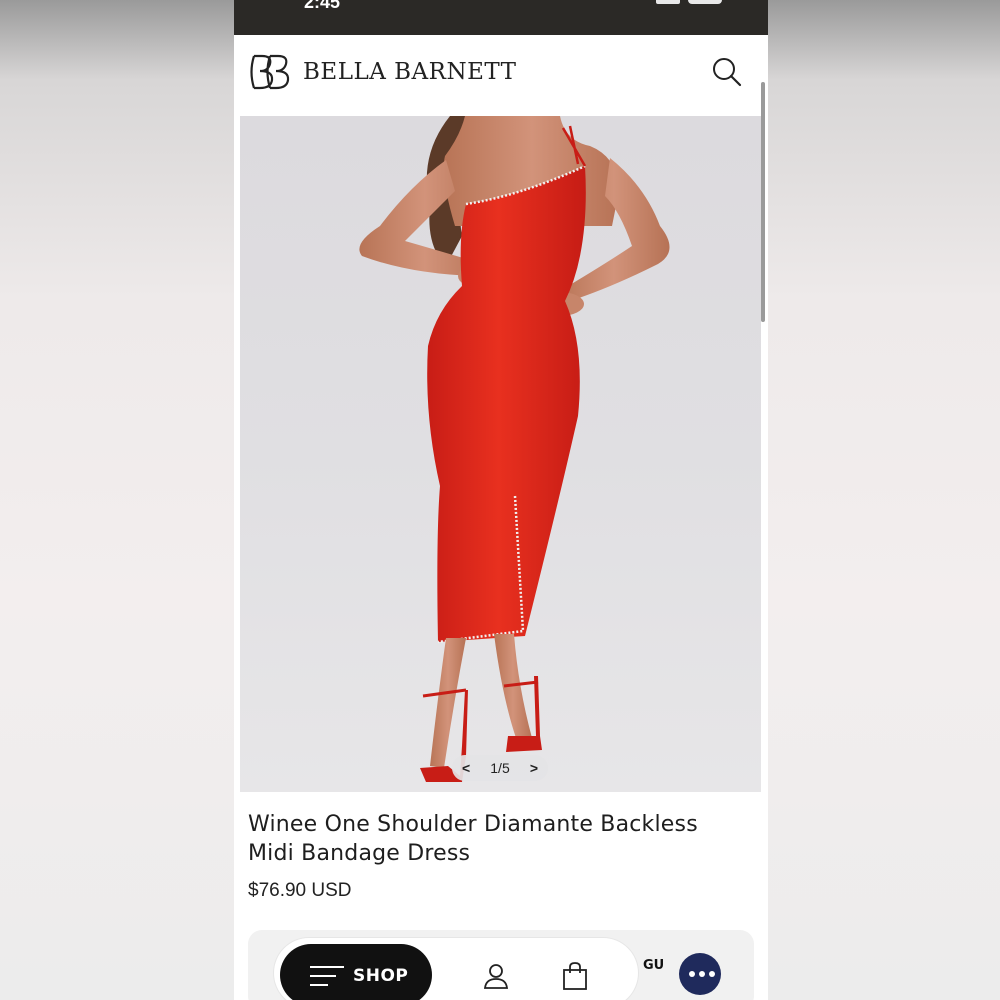 The image size is (1000, 1000). I want to click on pager-count: 1/5, so click(500, 768).